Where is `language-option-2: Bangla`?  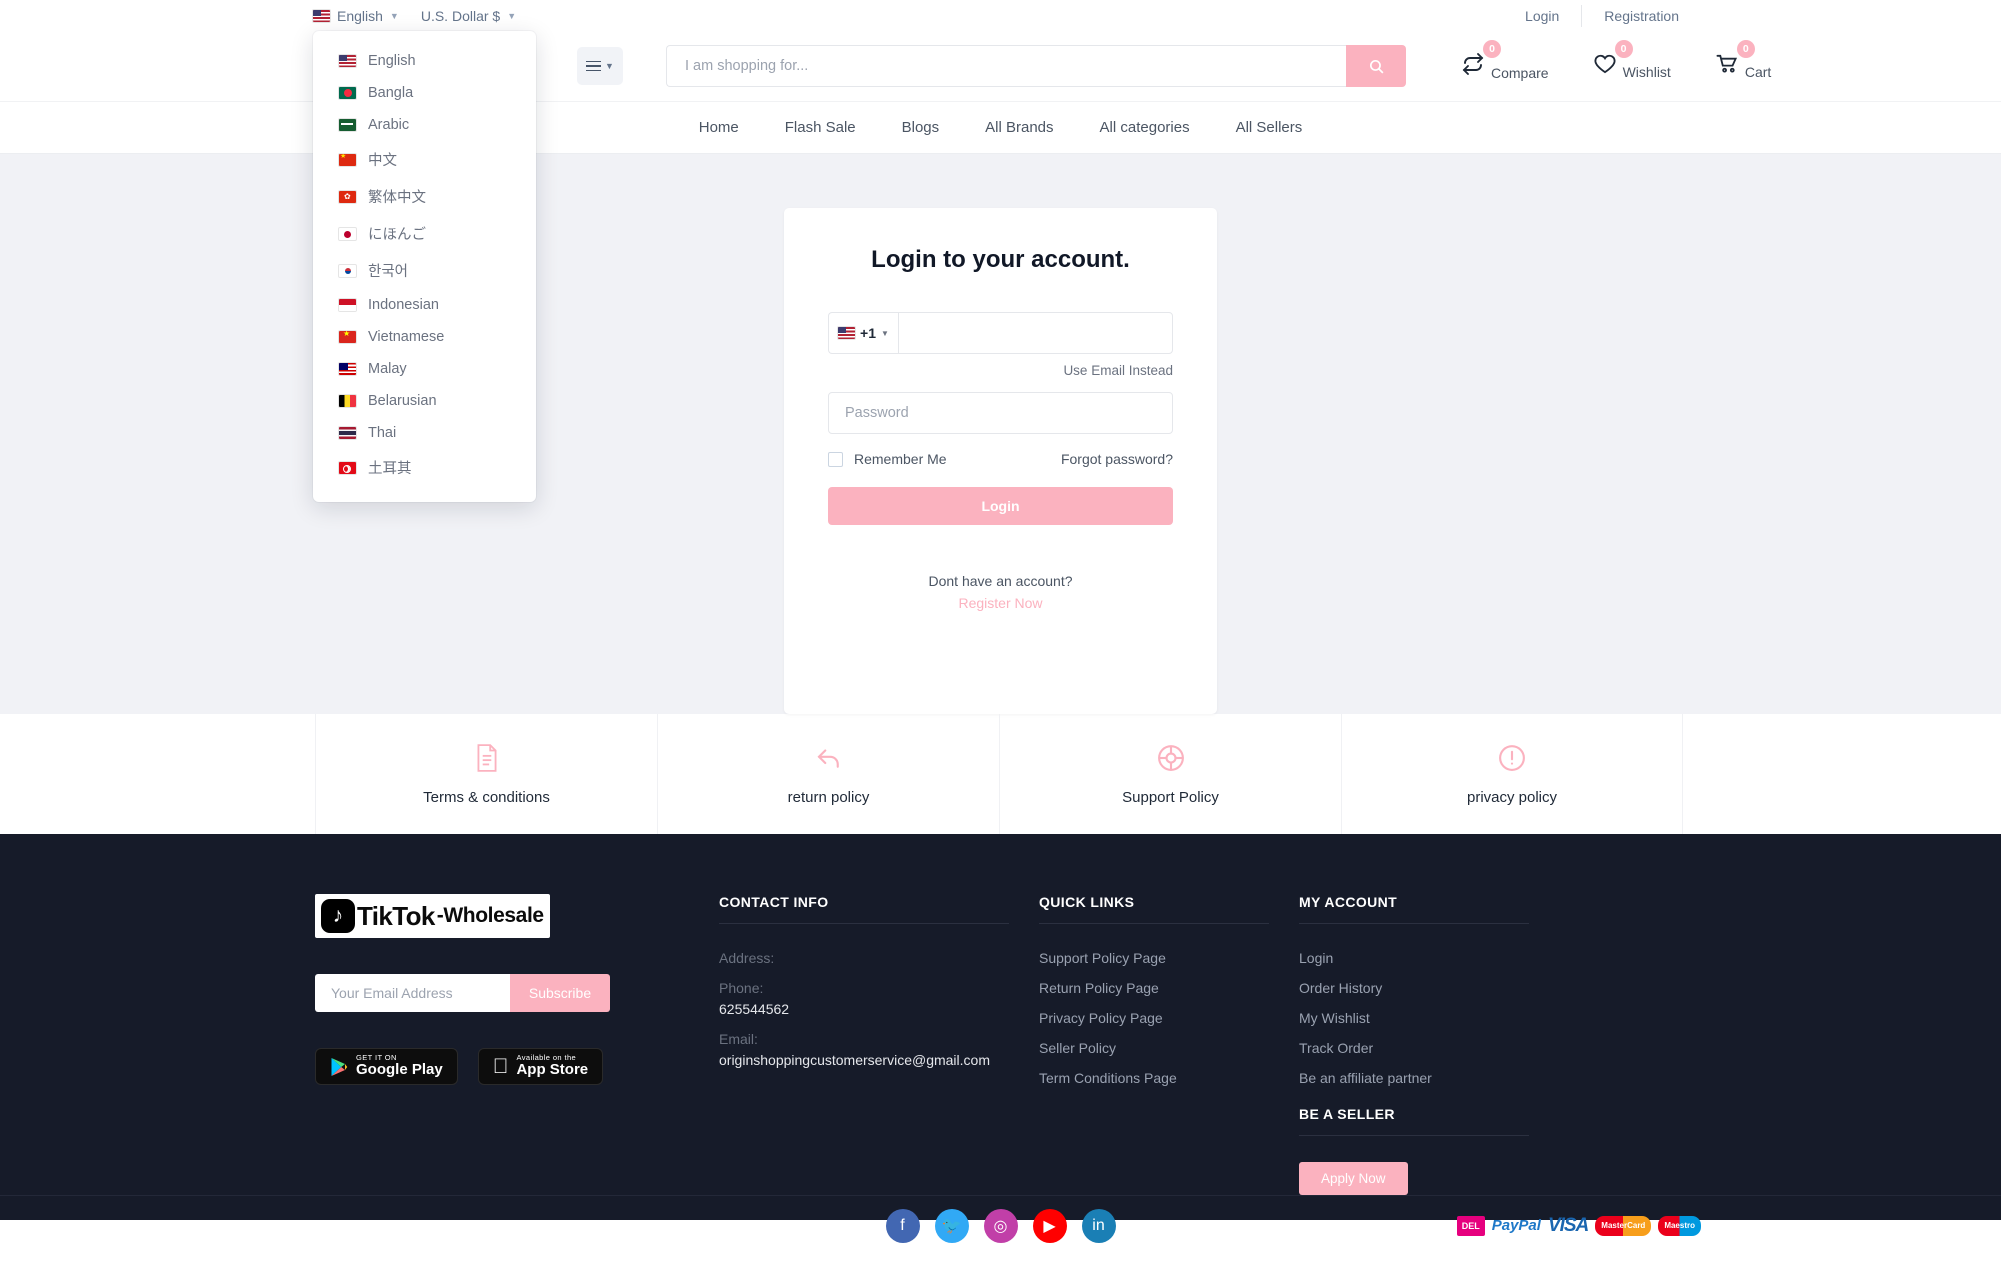
language-option-2: Bangla is located at coordinates (424, 93).